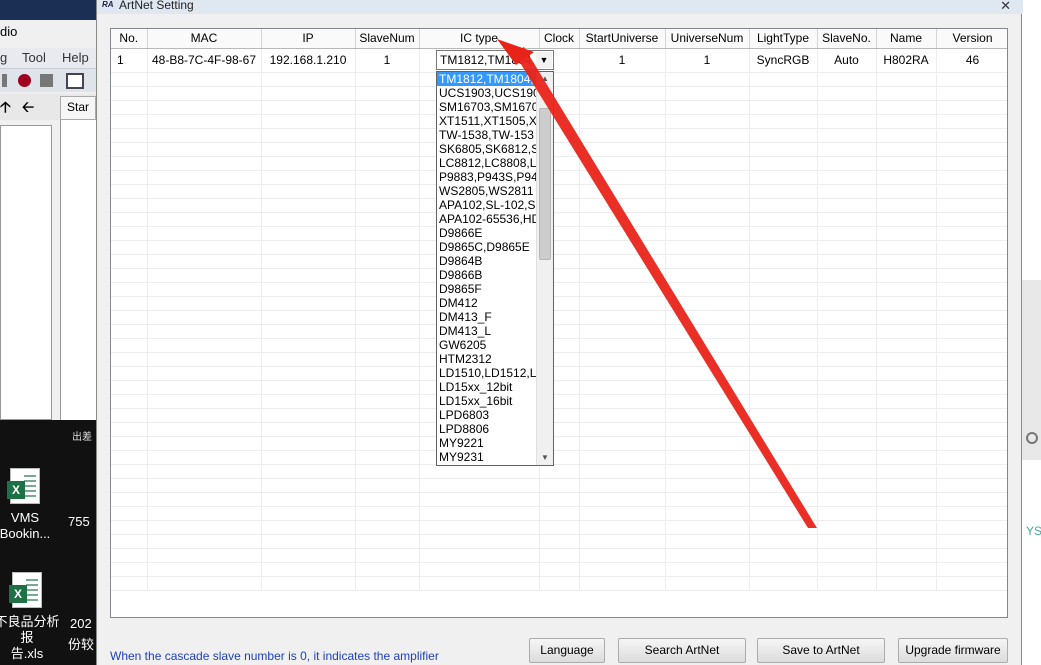 Image resolution: width=1041 pixels, height=665 pixels. I want to click on scroll-up-icon: ▲, so click(545, 79).